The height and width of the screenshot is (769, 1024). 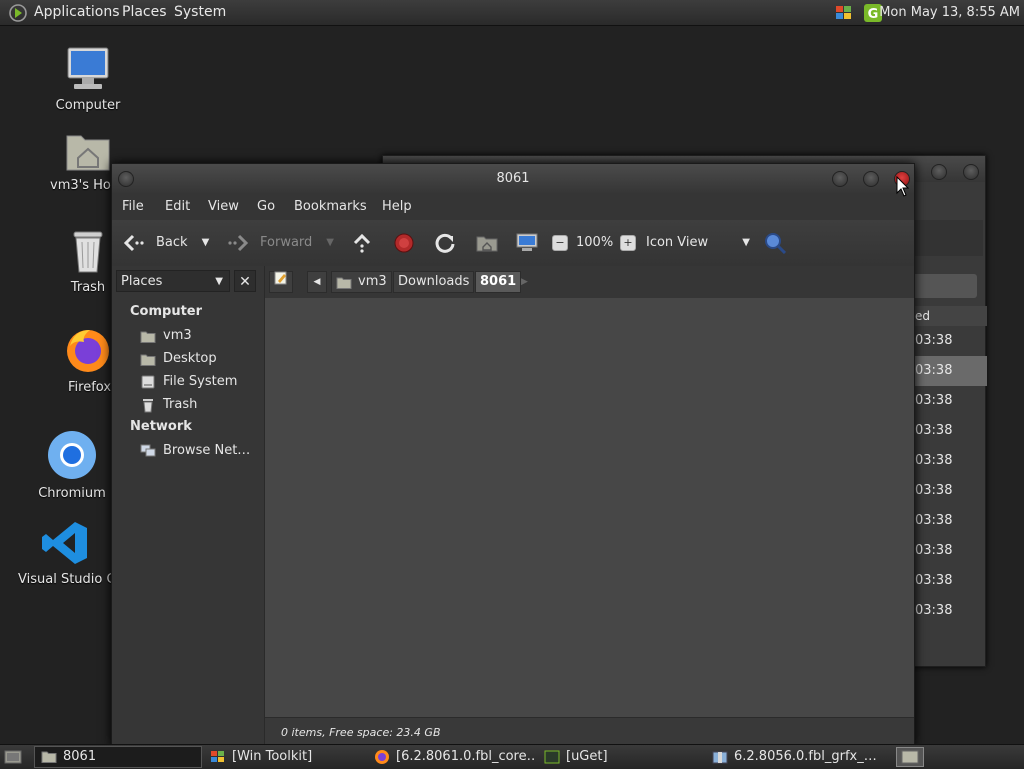 I want to click on search-icon, so click(x=775, y=243).